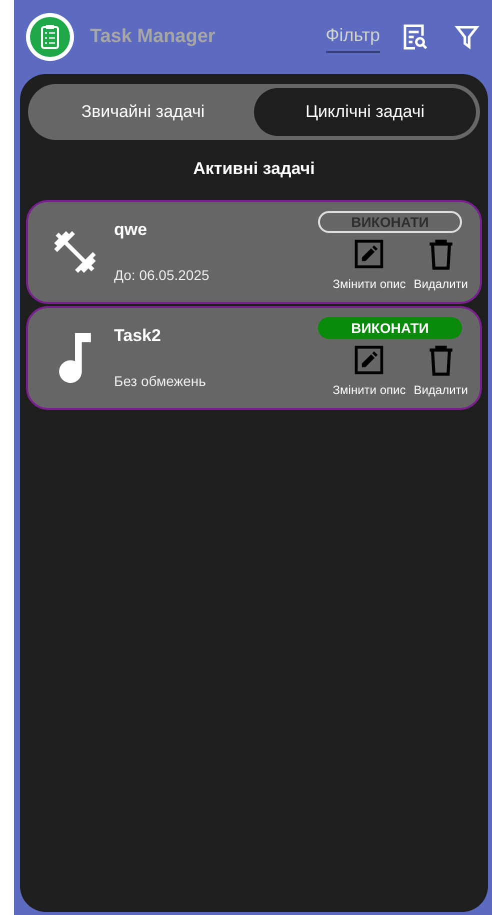  What do you see at coordinates (162, 275) in the screenshot?
I see `task-deadline: До: 06.05.2025` at bounding box center [162, 275].